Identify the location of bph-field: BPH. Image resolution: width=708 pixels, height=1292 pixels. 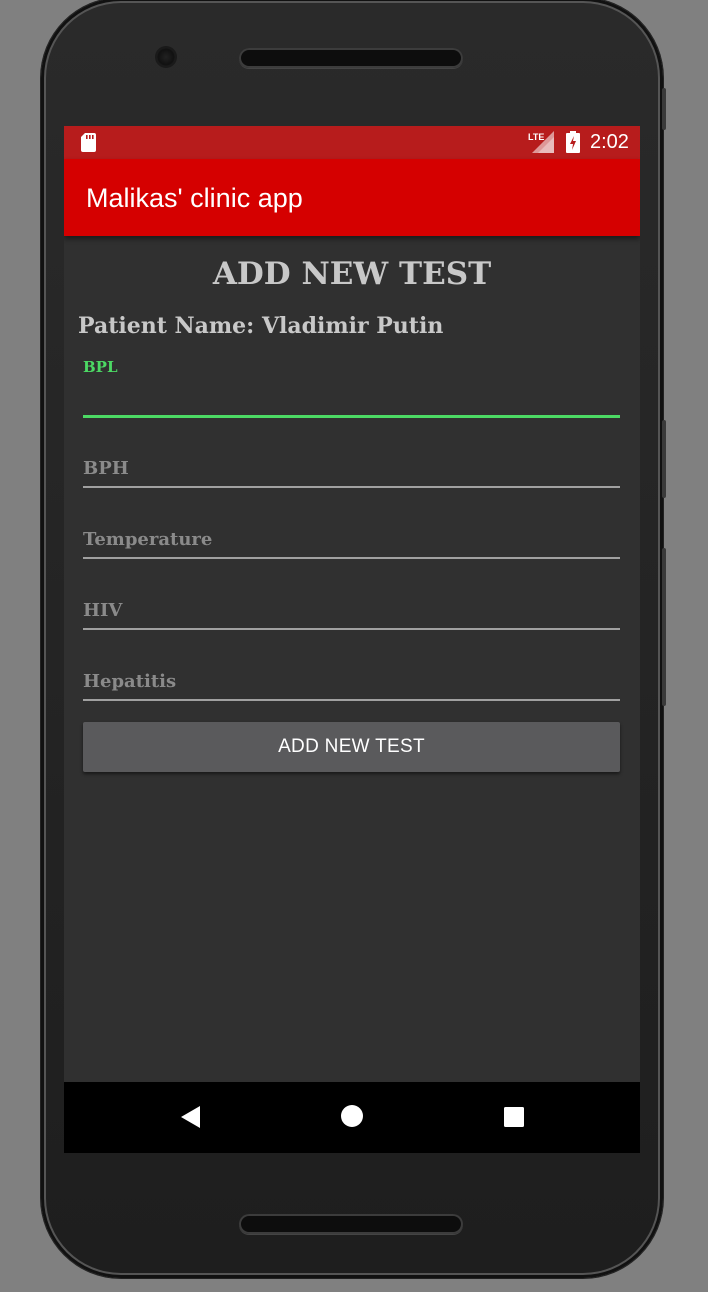
(351, 473).